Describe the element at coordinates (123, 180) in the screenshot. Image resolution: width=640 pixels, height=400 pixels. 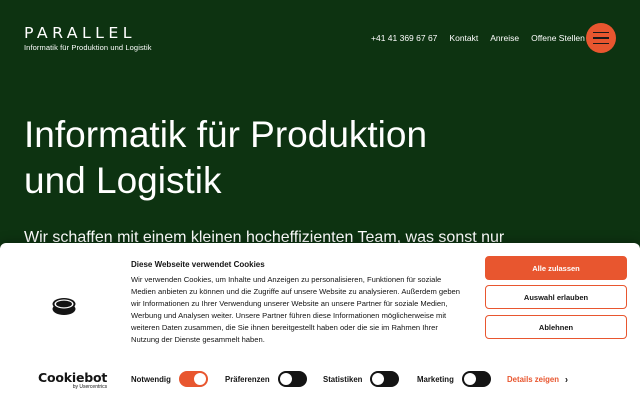
I see `headline-line-2: und Logistik` at that location.